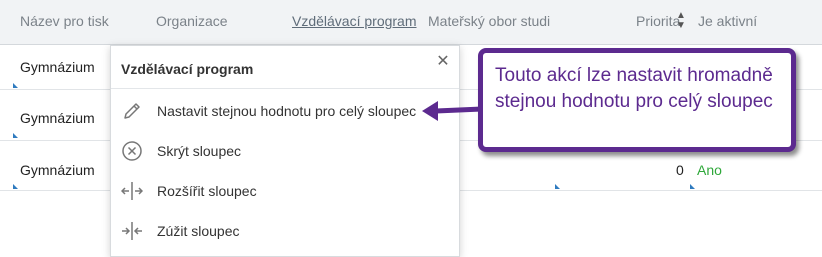  What do you see at coordinates (285, 191) in the screenshot?
I see `menu-item-expand-column: Rozšířit sloupec` at bounding box center [285, 191].